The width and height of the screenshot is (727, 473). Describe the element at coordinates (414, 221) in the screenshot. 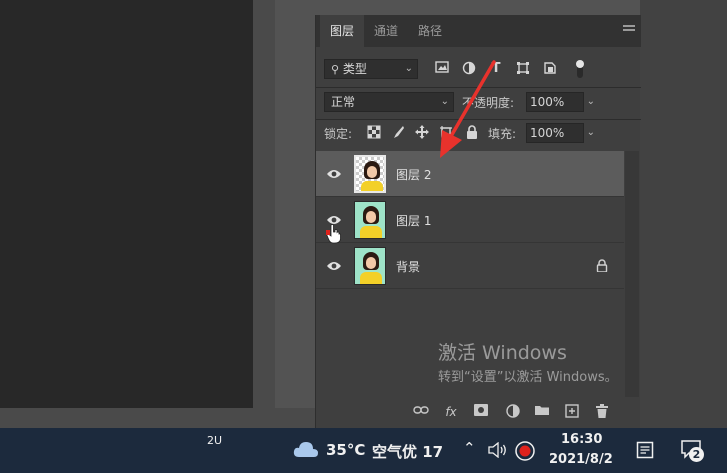

I see `layer-name: 图层 1` at that location.